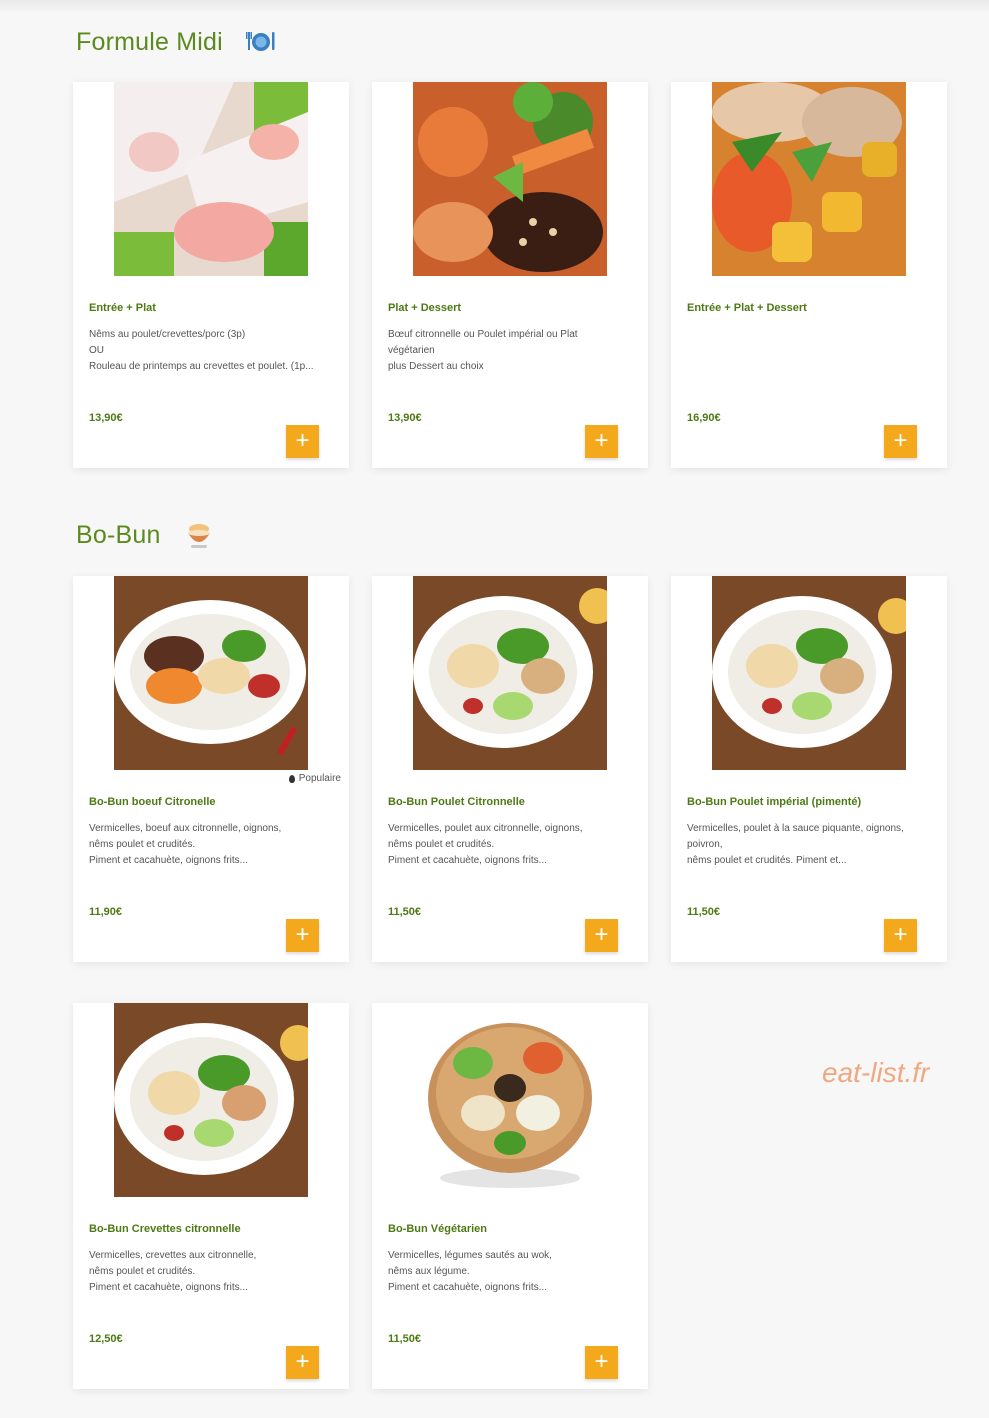  Describe the element at coordinates (211, 179) in the screenshot. I see `spring-rolls-photo` at that location.